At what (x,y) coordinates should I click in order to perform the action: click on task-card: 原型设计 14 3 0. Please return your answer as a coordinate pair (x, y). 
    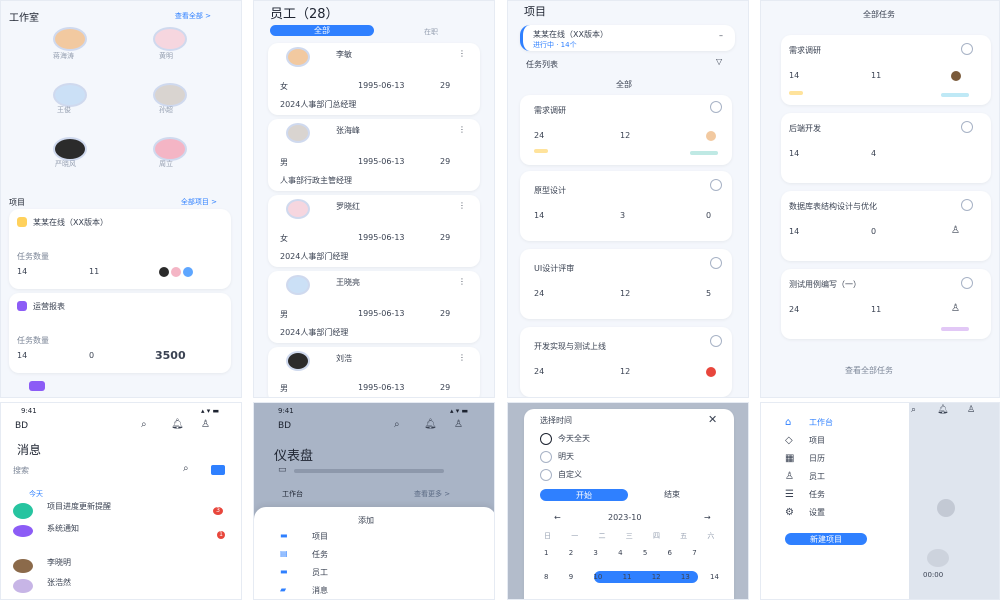
    Looking at the image, I should click on (626, 206).